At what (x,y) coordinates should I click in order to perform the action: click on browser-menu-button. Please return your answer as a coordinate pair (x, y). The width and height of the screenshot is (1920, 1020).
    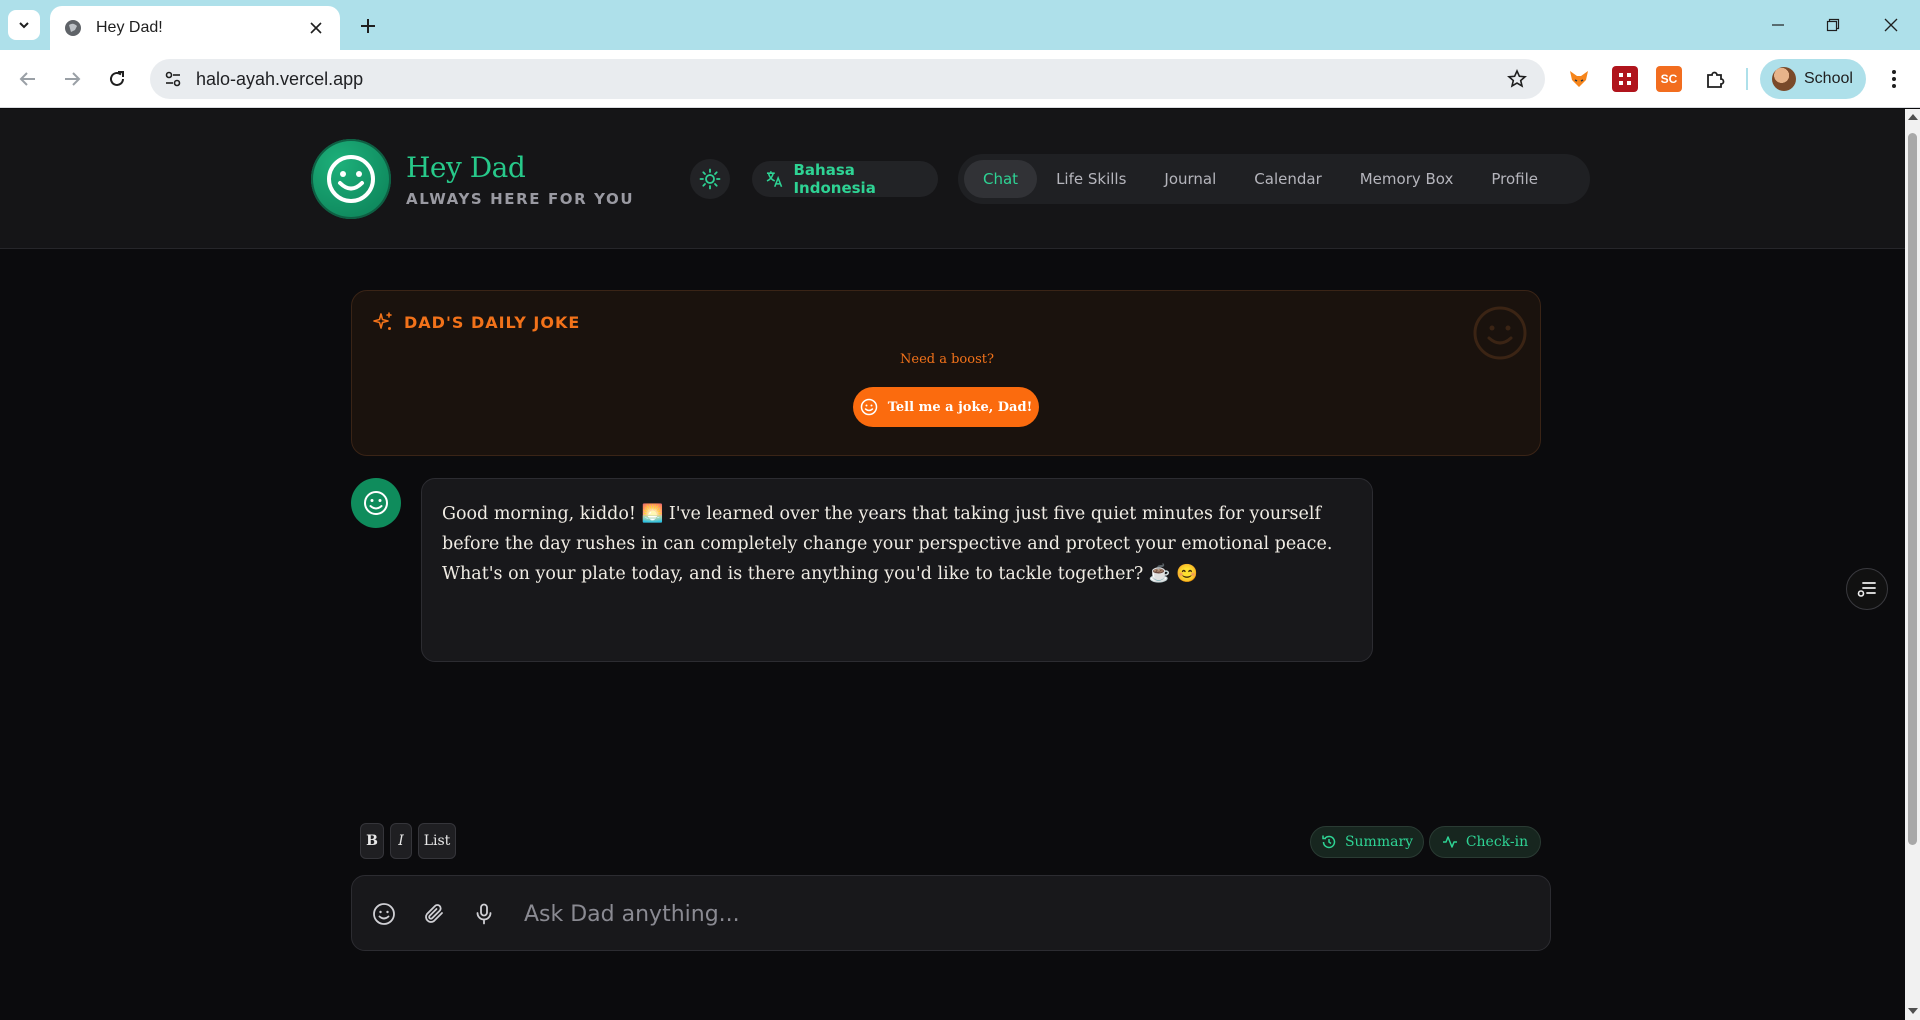
    Looking at the image, I should click on (1894, 79).